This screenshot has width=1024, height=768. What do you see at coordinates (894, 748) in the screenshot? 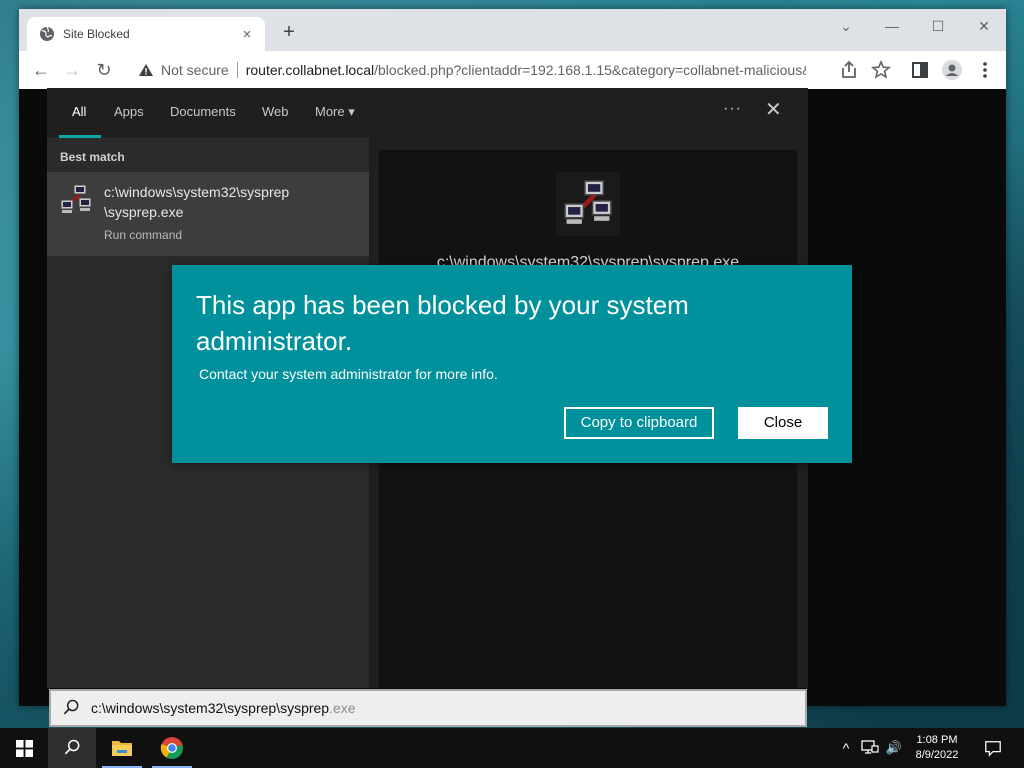
I see `volume-icon: 🔊` at bounding box center [894, 748].